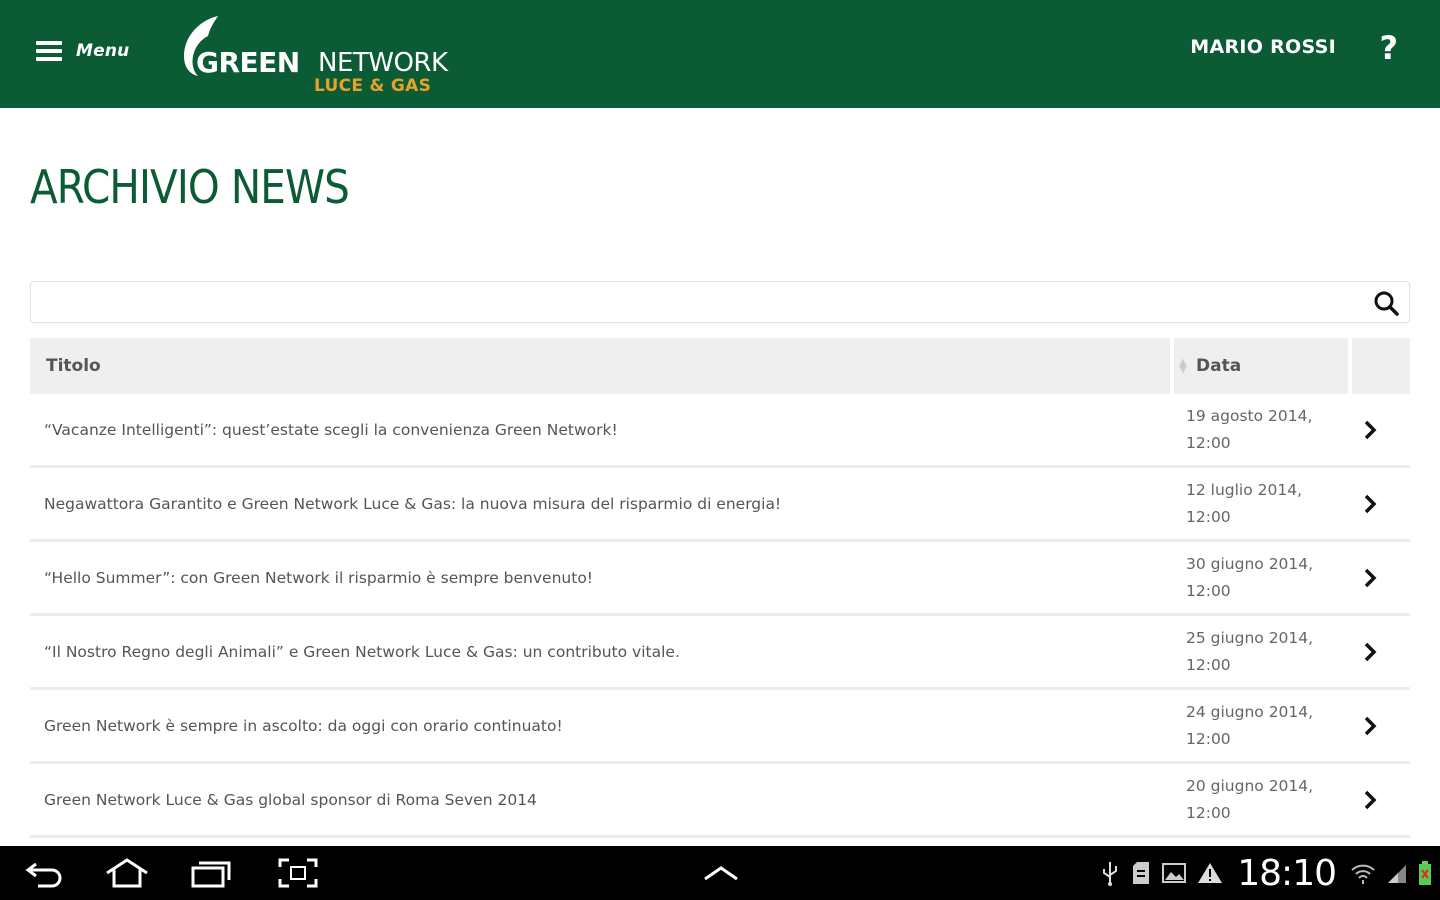 This screenshot has height=900, width=1440. Describe the element at coordinates (1397, 874) in the screenshot. I see `signal-icon` at that location.